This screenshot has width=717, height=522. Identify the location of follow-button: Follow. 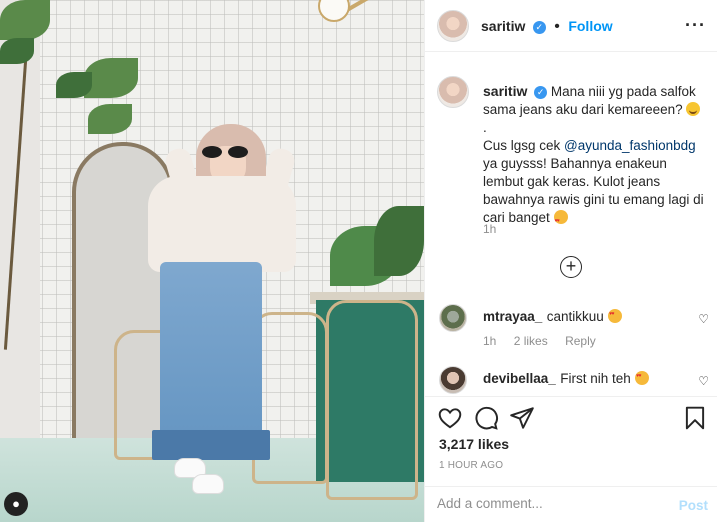
(590, 26).